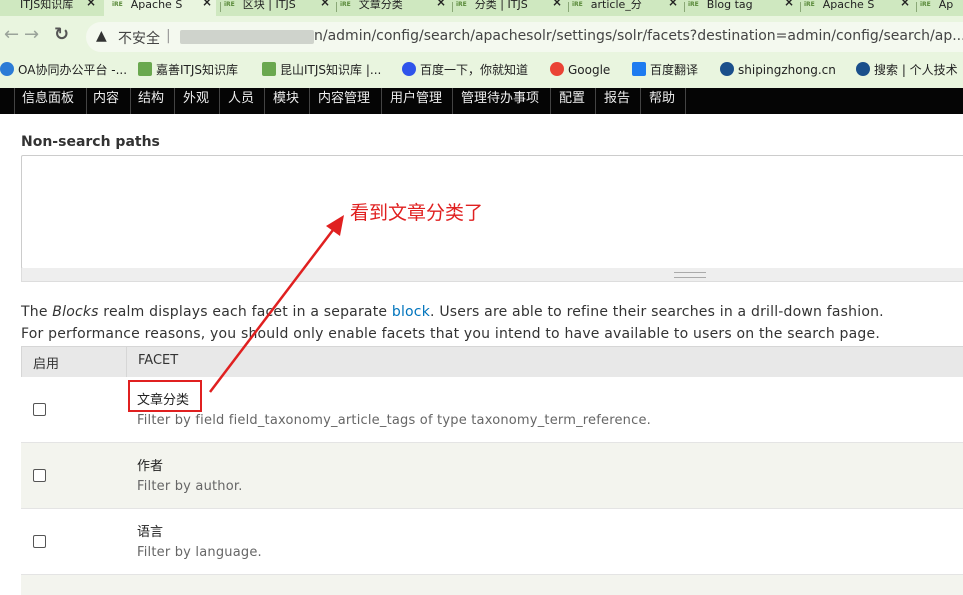 The height and width of the screenshot is (595, 963). I want to click on site-favicon-icon, so click(145, 69).